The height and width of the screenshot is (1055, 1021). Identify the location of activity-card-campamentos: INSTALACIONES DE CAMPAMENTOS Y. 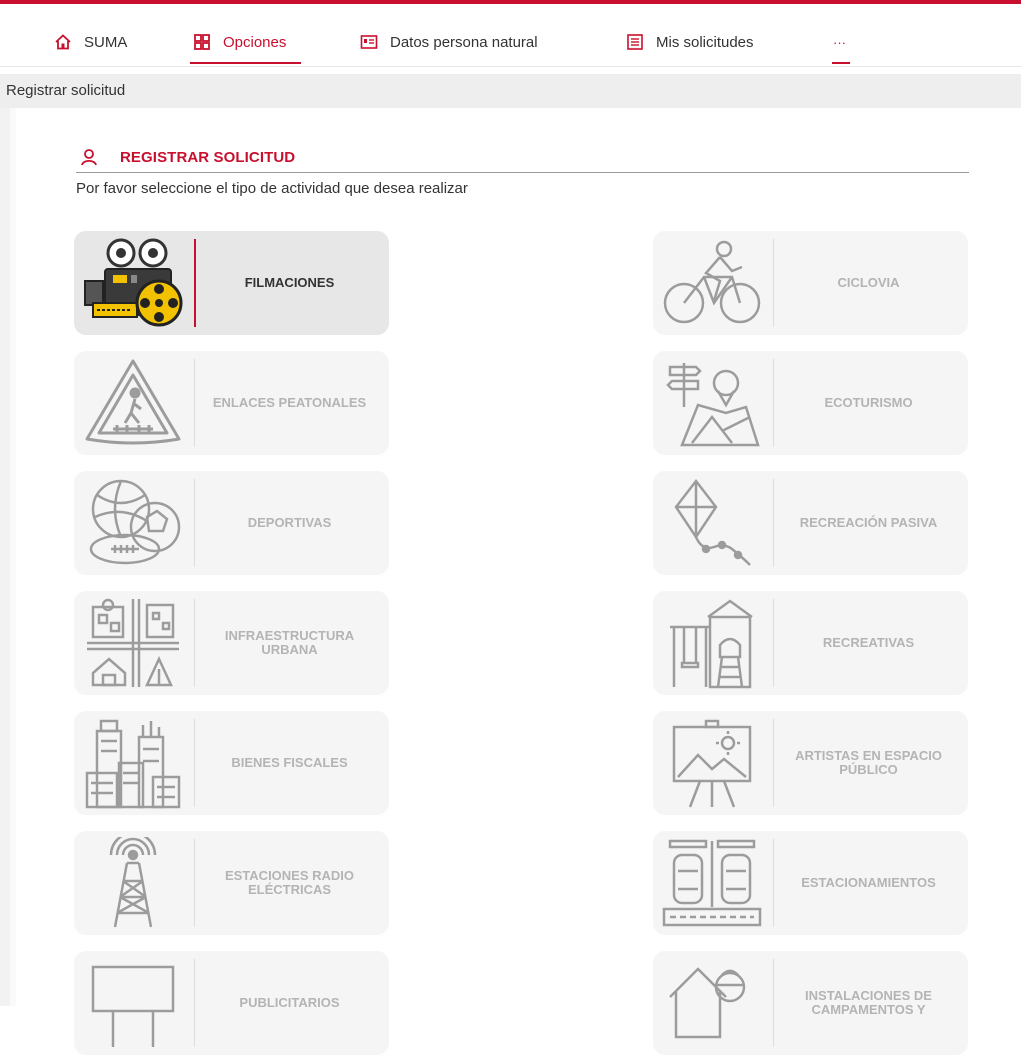
(810, 1003).